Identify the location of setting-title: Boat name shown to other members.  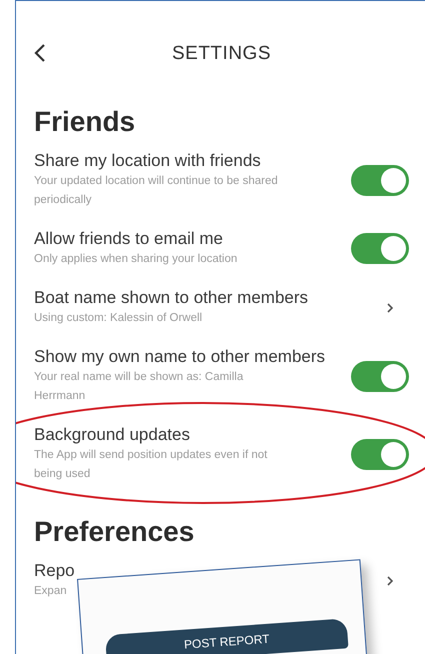
(172, 298).